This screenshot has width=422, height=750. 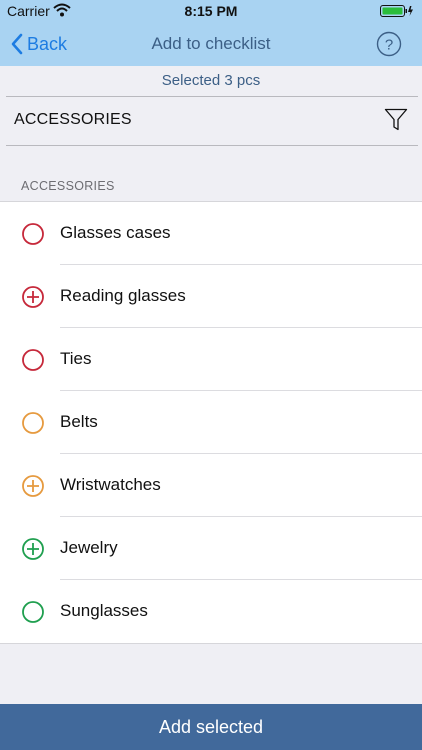 What do you see at coordinates (211, 485) in the screenshot?
I see `list-item: Wristwatches` at bounding box center [211, 485].